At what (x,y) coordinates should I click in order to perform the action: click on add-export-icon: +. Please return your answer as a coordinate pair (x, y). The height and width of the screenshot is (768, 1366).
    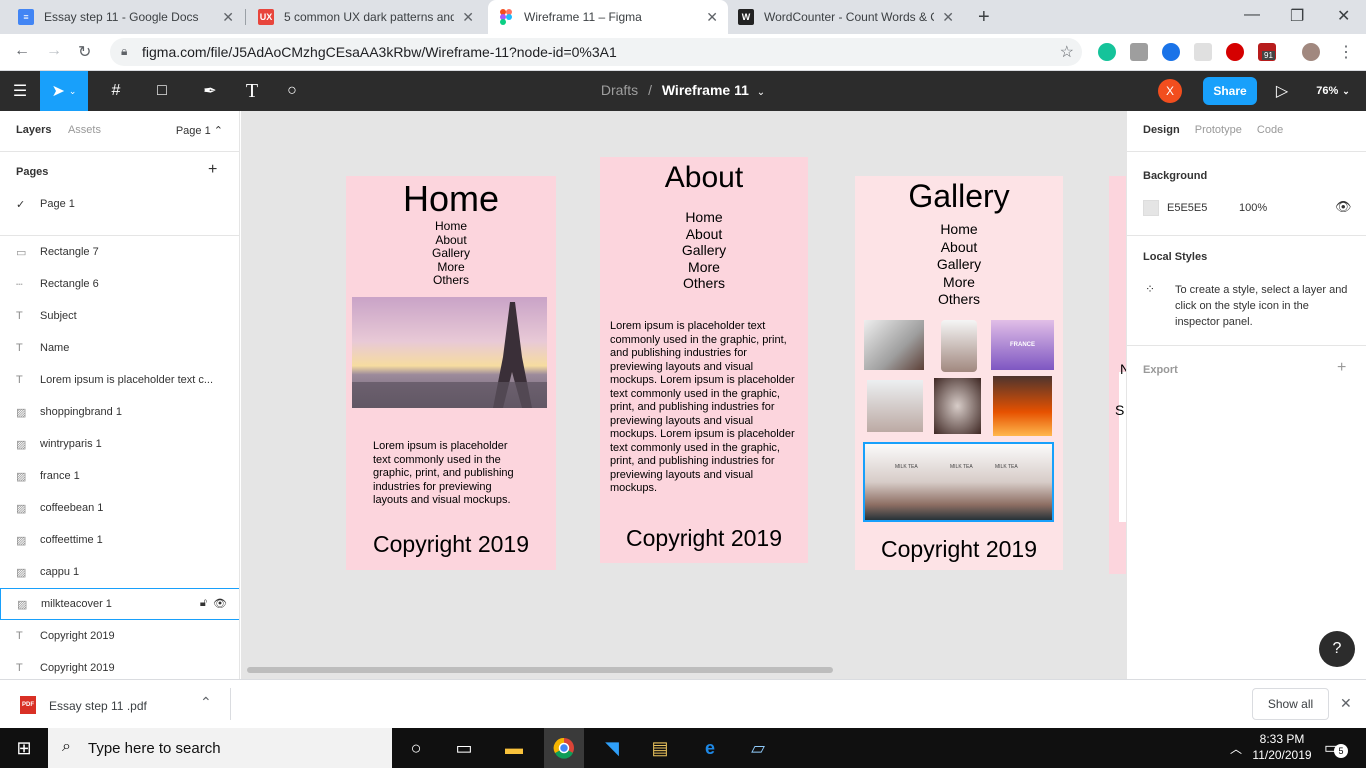
    Looking at the image, I should click on (1341, 368).